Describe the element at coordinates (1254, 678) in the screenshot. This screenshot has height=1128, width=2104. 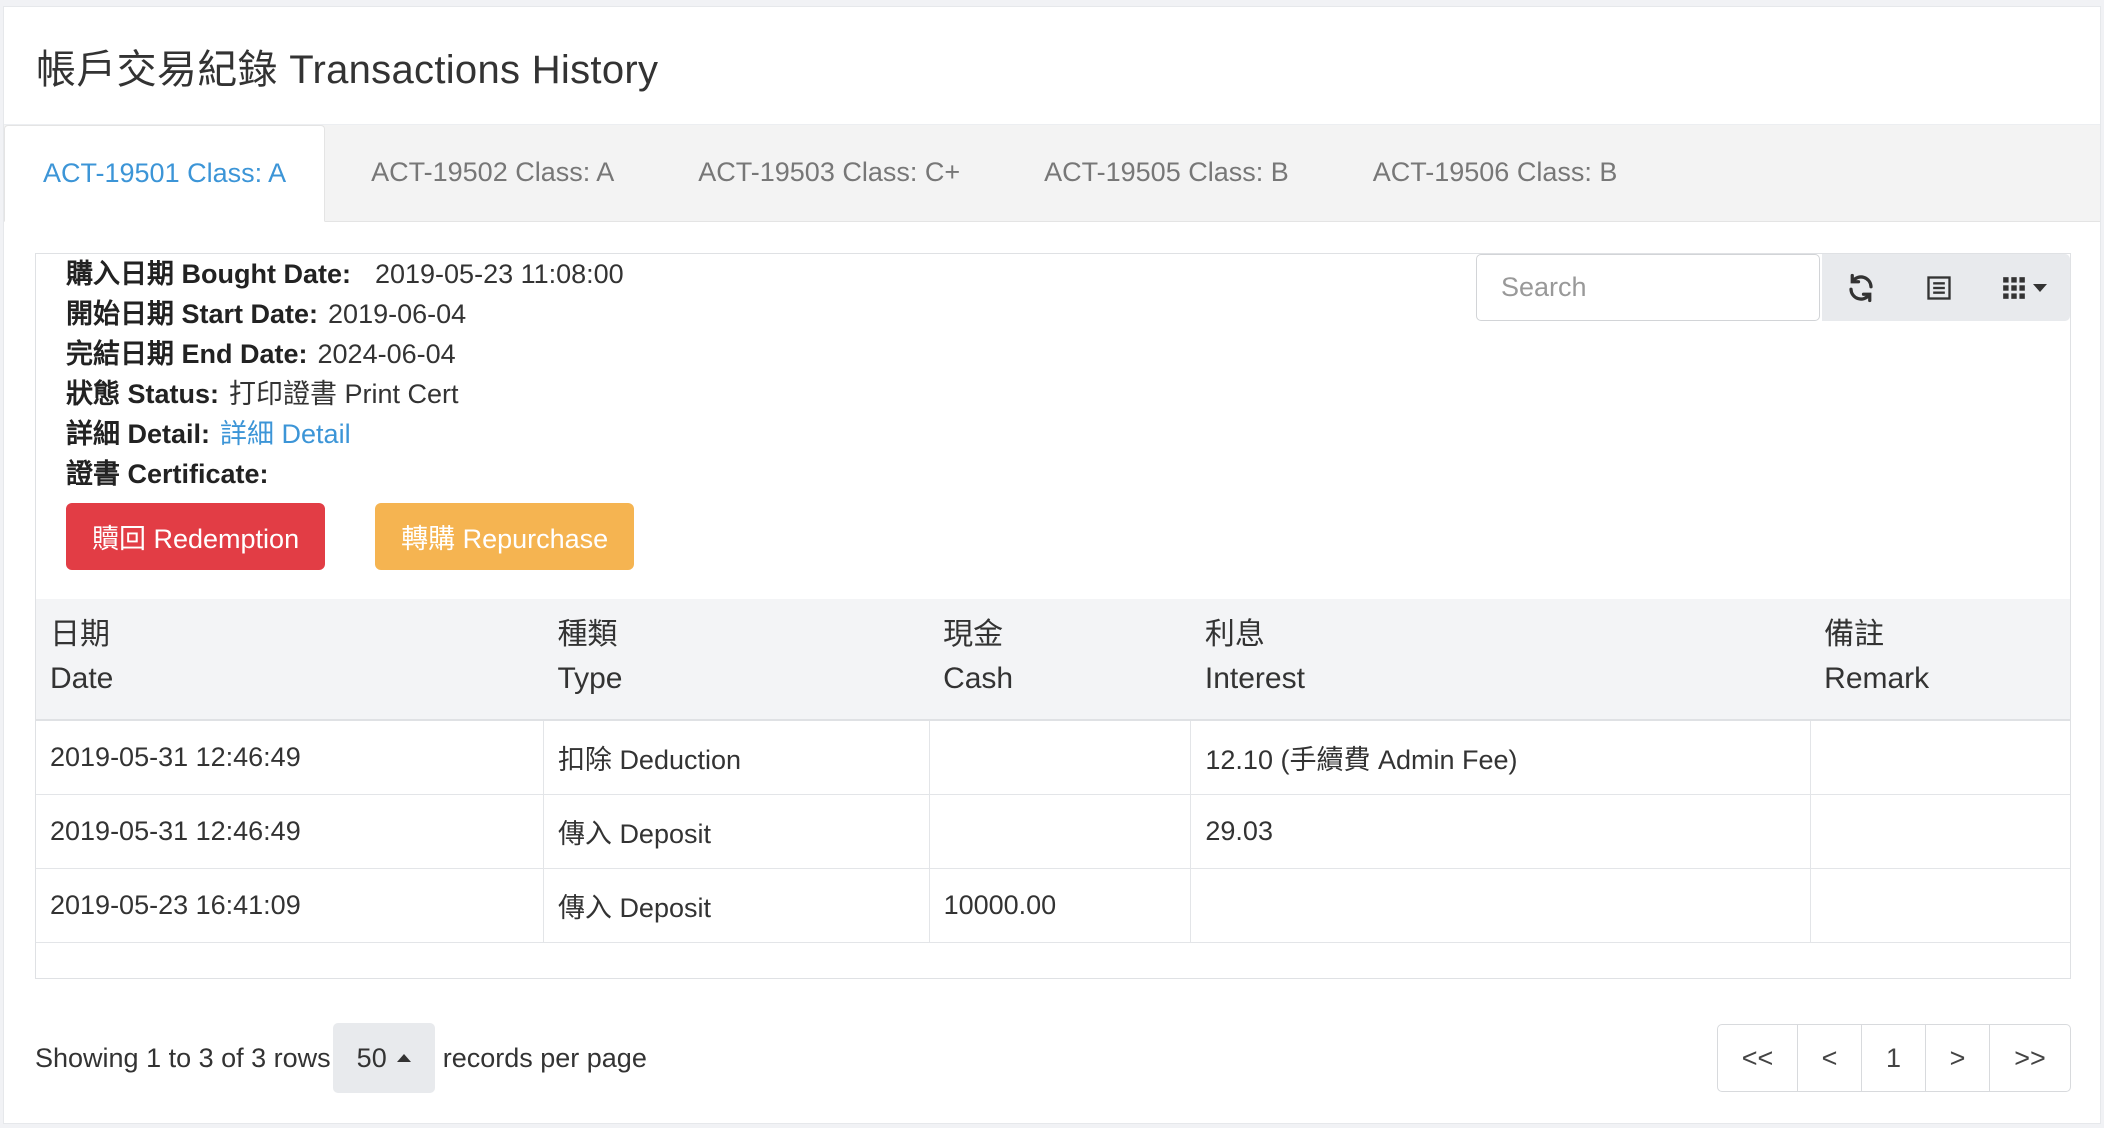
I see `column-header-en: Interest` at that location.